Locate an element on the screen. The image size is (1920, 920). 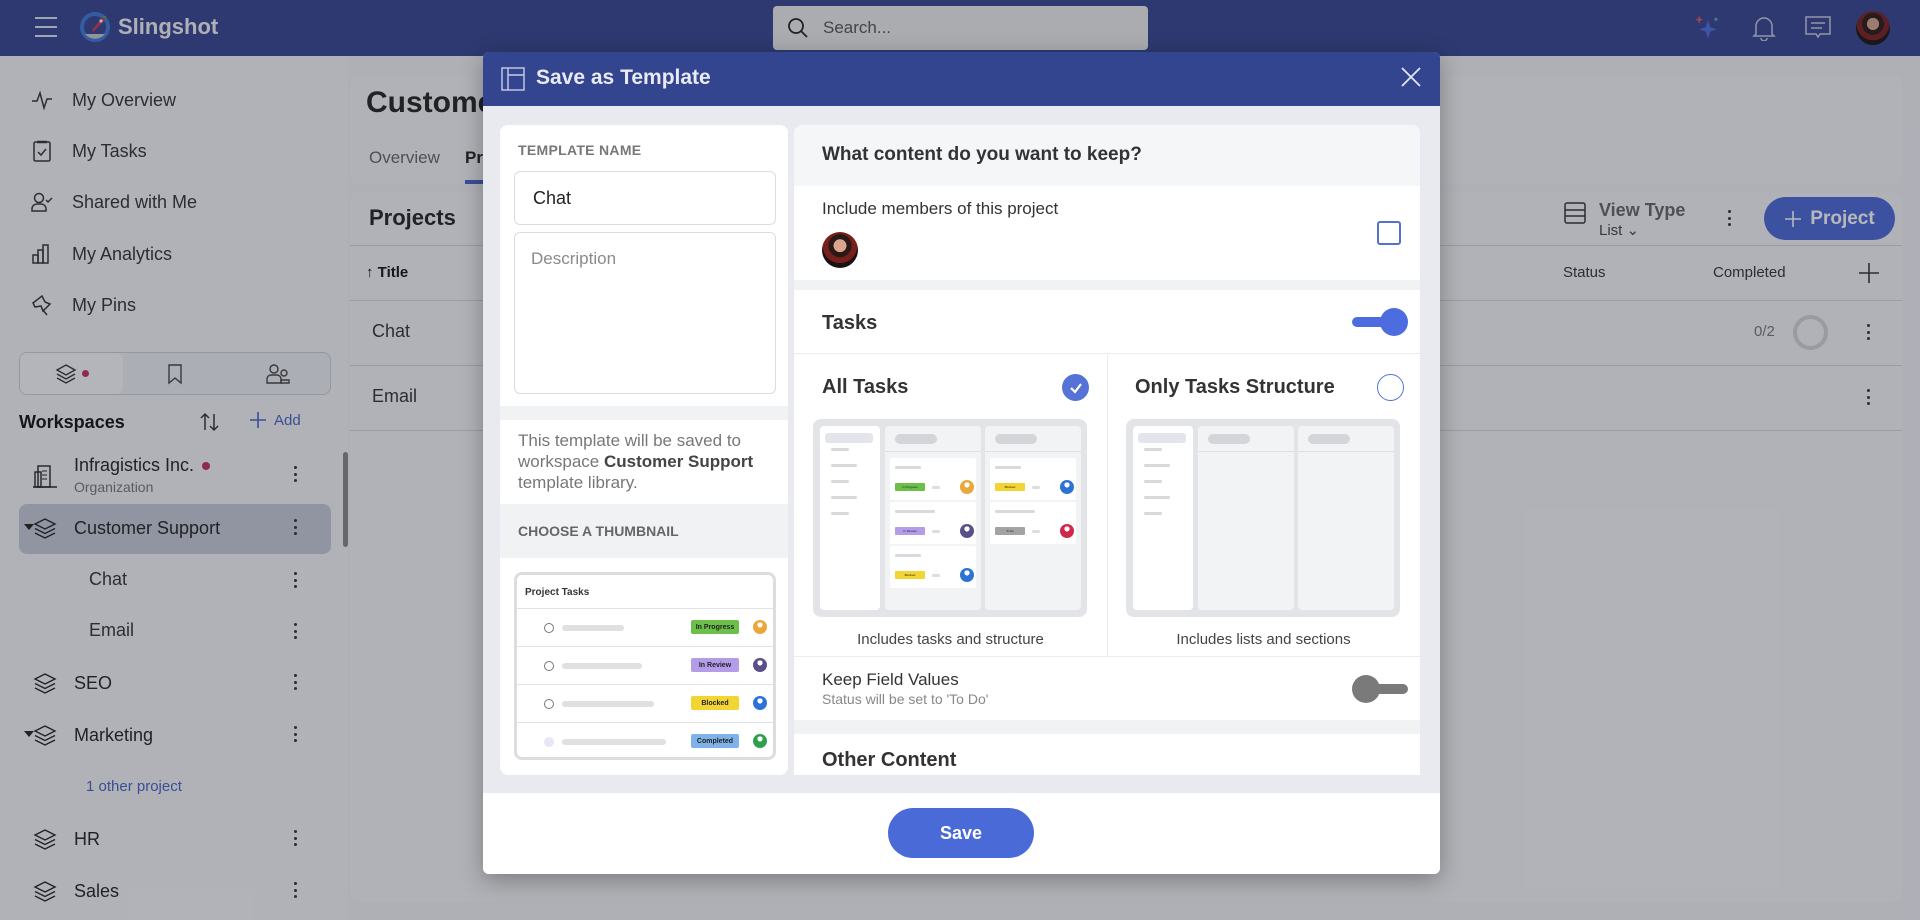
preview-task-card: In Progress is located at coordinates (933, 479).